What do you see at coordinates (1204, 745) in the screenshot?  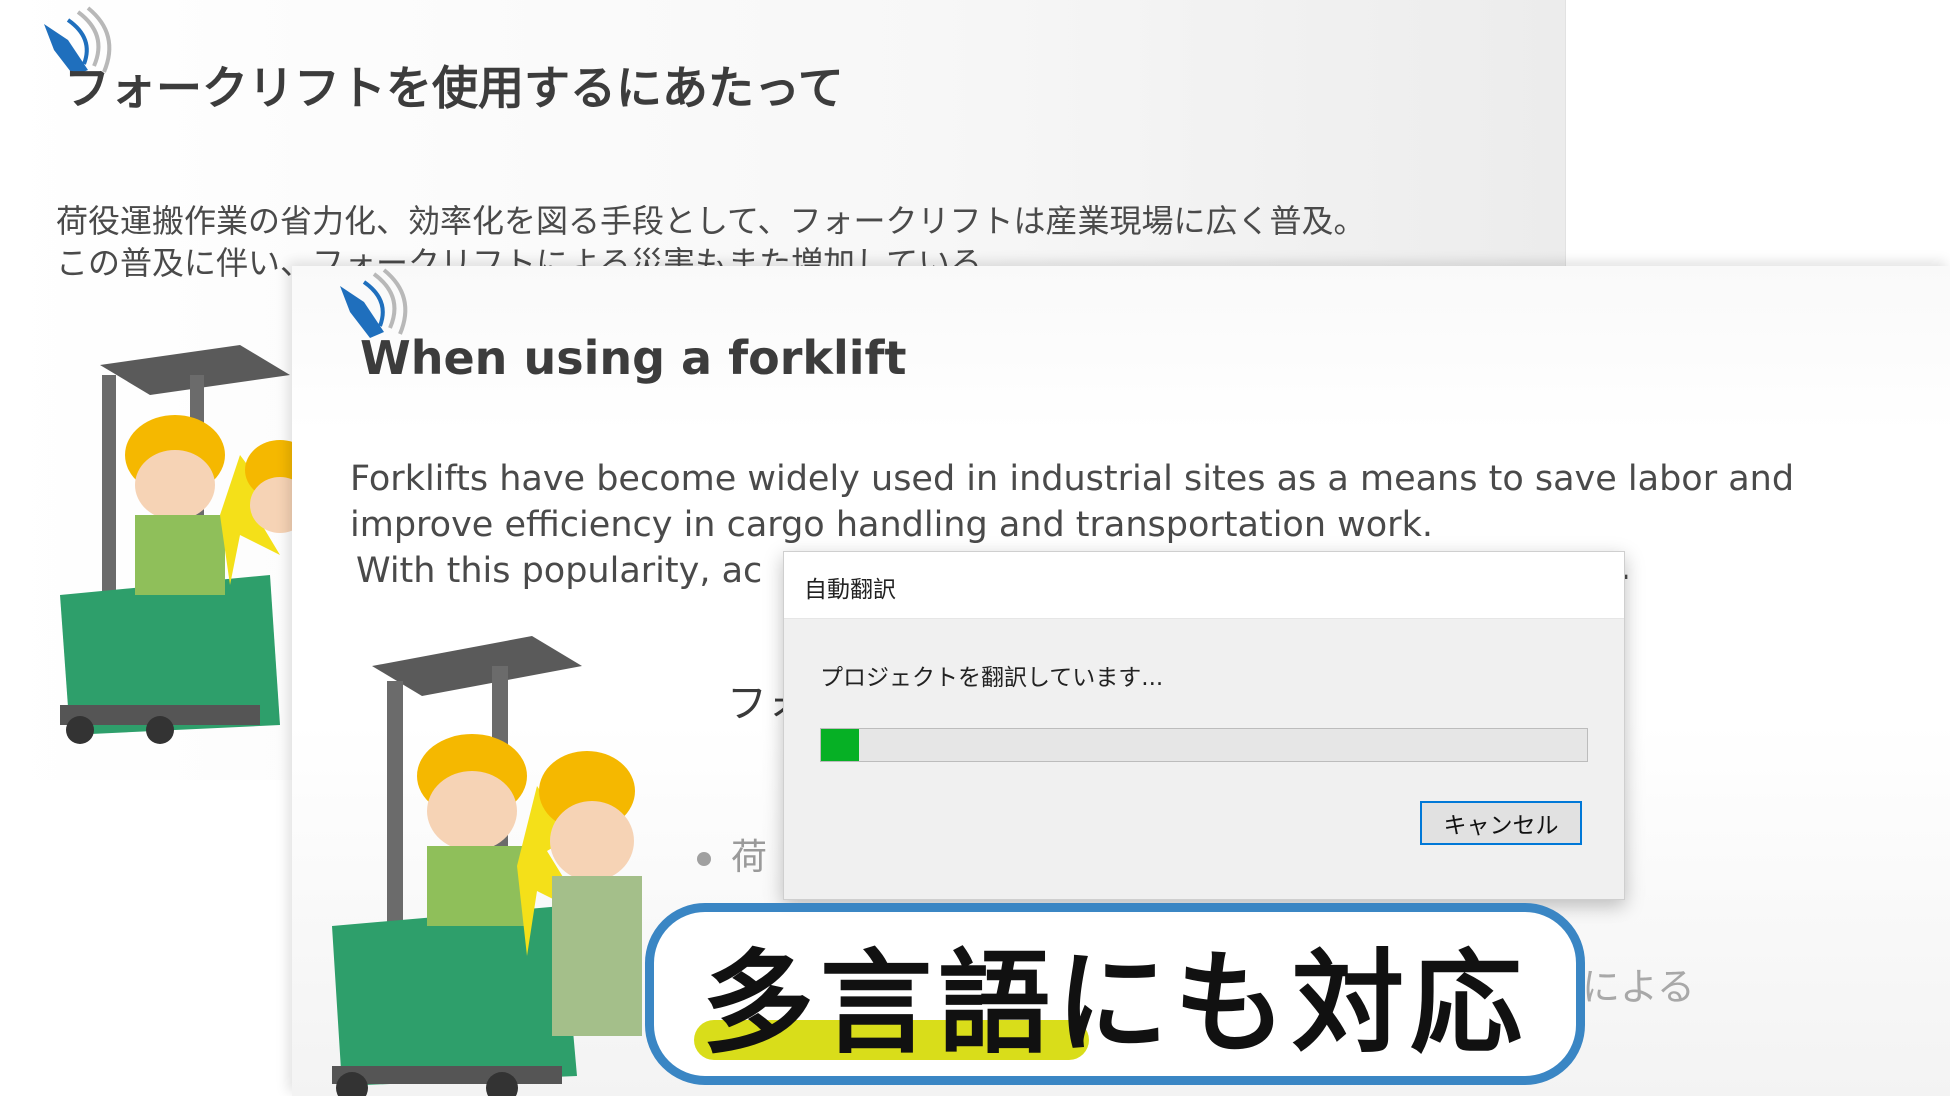 I see `translation-progress-bar` at bounding box center [1204, 745].